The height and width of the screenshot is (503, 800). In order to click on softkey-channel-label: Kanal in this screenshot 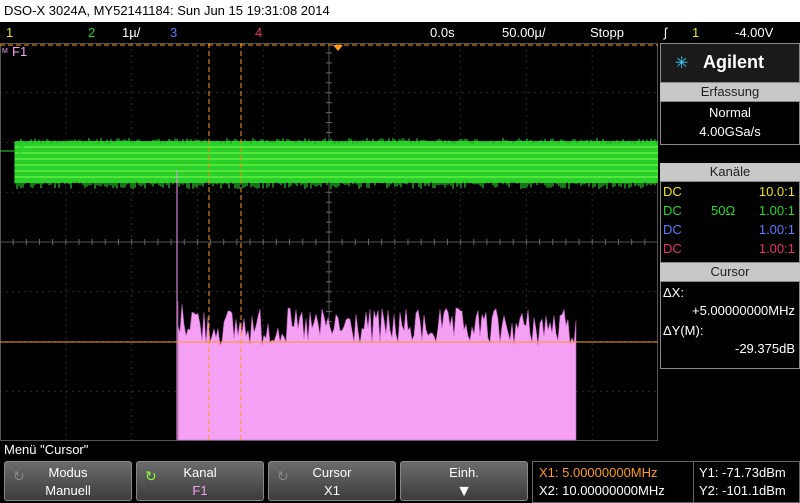, I will do `click(200, 472)`.